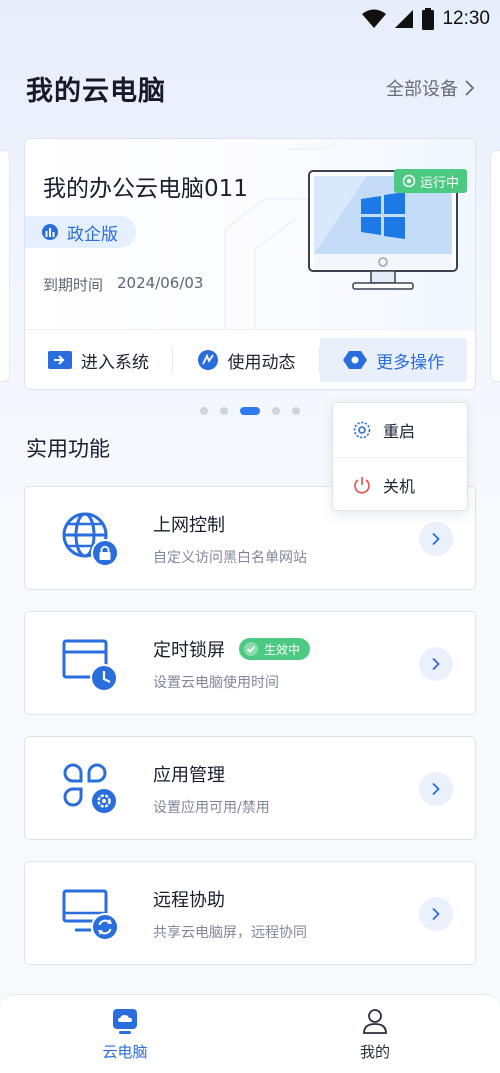 Image resolution: width=500 pixels, height=1073 pixels. What do you see at coordinates (59, 360) in the screenshot?
I see `enter-system-icon` at bounding box center [59, 360].